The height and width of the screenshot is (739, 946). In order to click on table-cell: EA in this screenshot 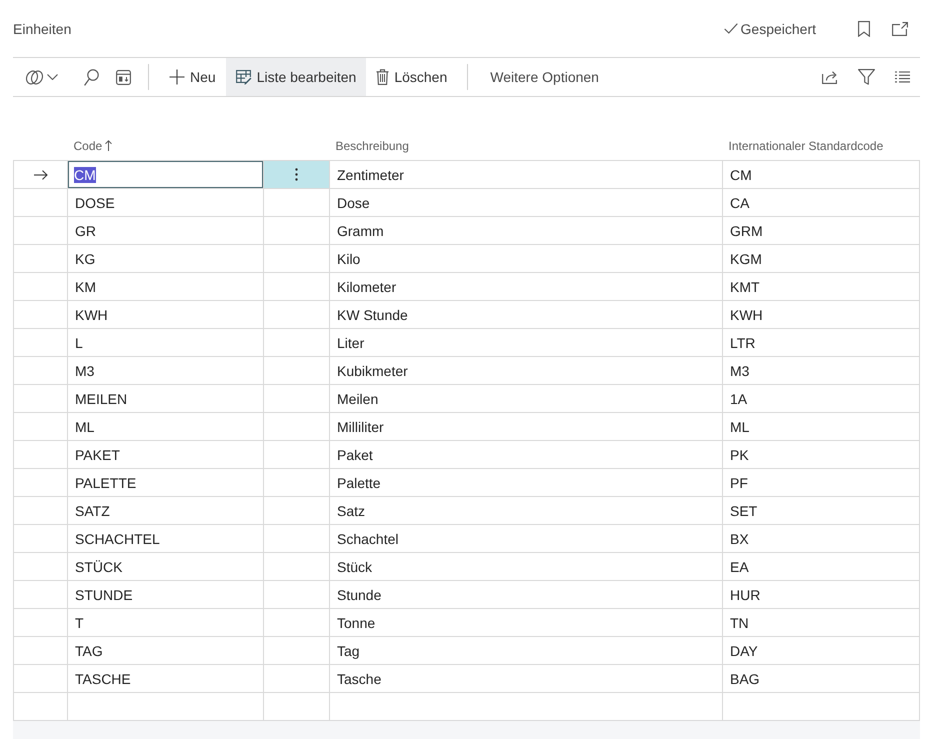, I will do `click(821, 566)`.